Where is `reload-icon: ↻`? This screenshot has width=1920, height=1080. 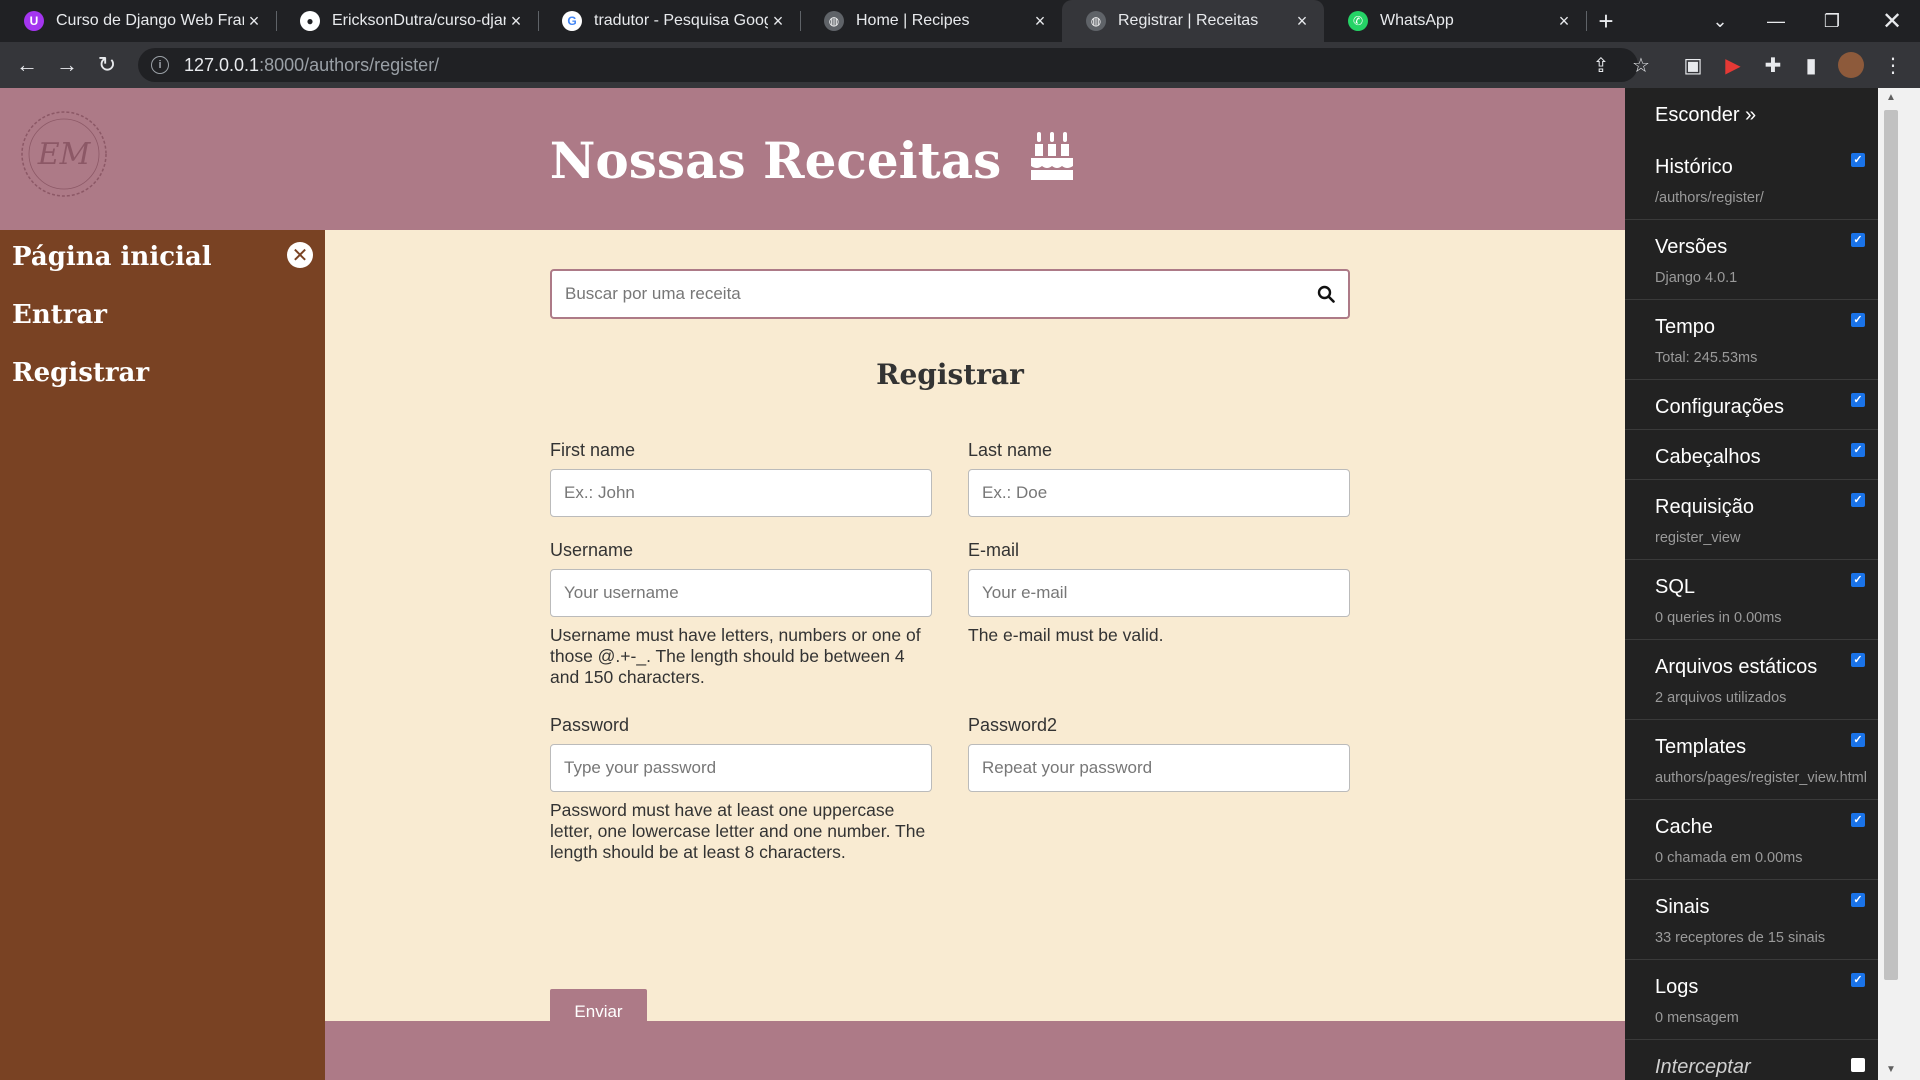 reload-icon: ↻ is located at coordinates (107, 65).